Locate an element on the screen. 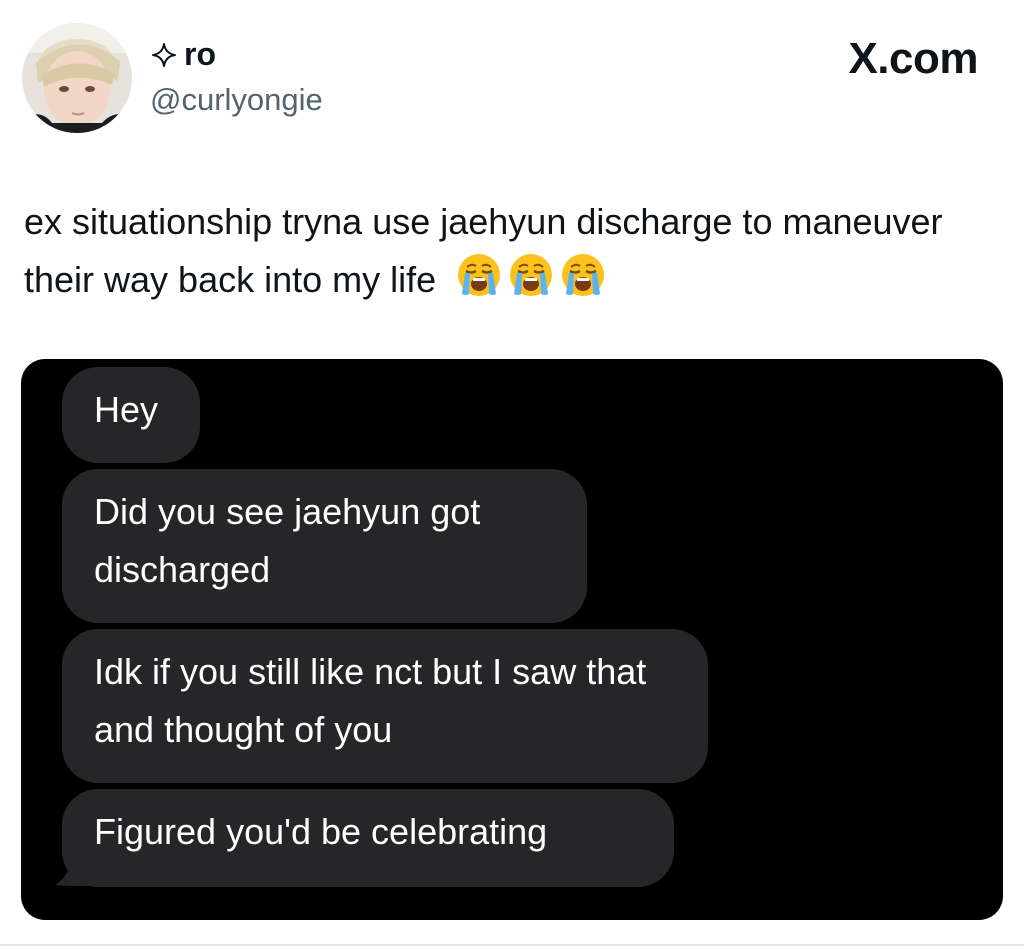  avatar is located at coordinates (77, 78).